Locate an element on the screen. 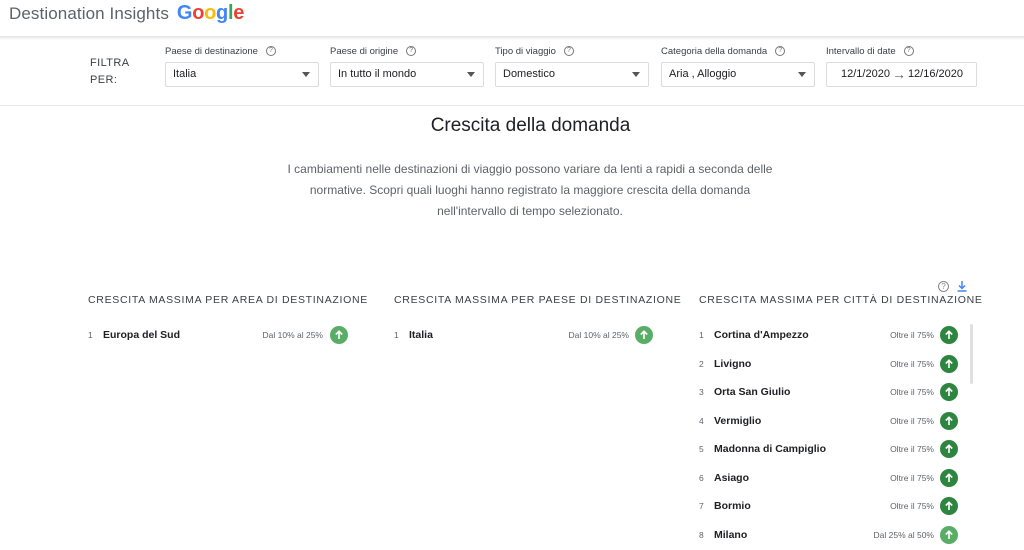  brand: Destionation Insights Google is located at coordinates (126, 13).